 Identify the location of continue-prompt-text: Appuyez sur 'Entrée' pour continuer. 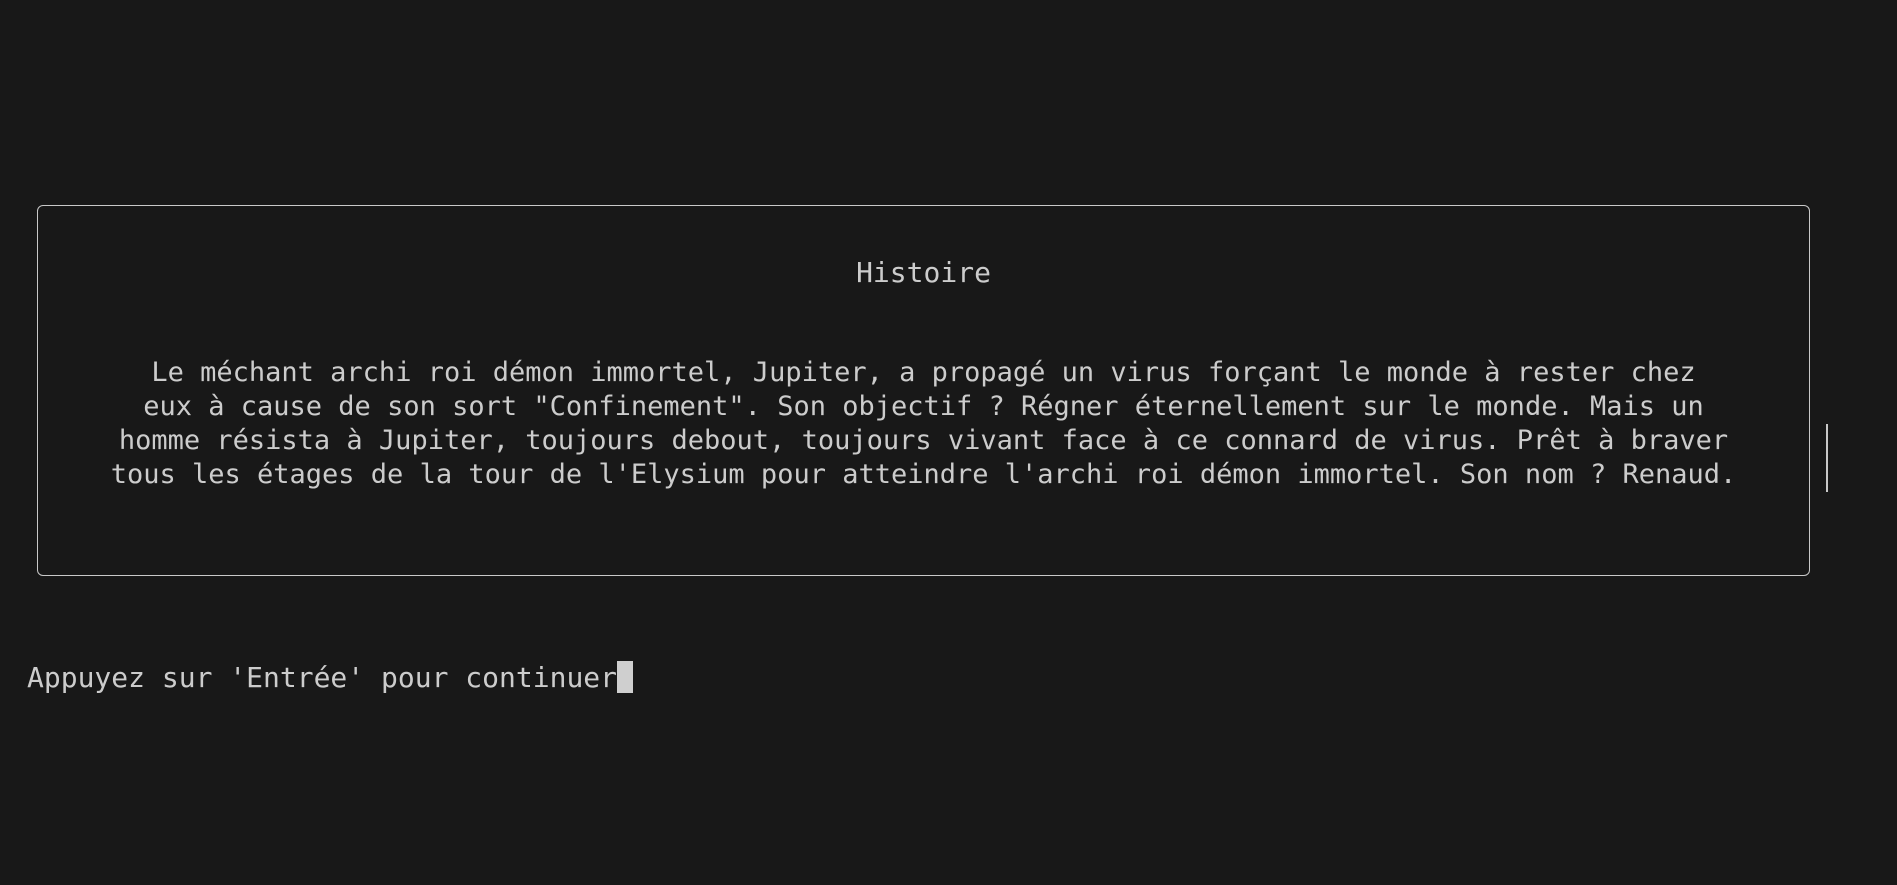
(322, 677).